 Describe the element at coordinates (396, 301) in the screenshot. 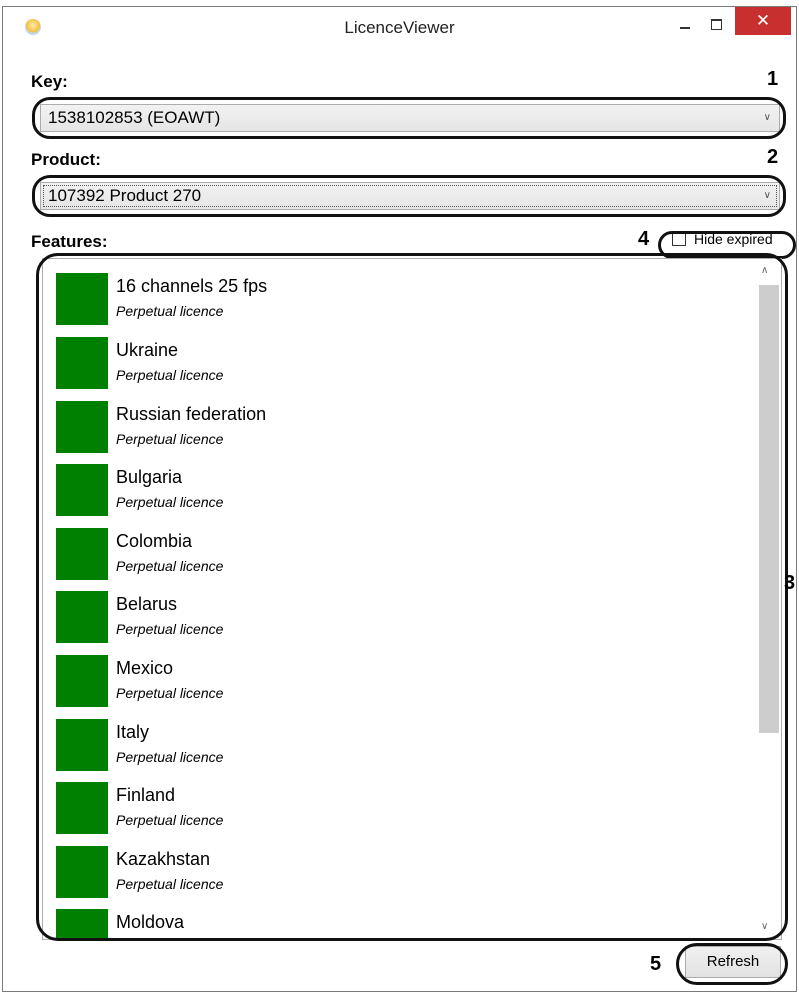

I see `list-item: 16 channels 25 fps Perpetual licence` at that location.